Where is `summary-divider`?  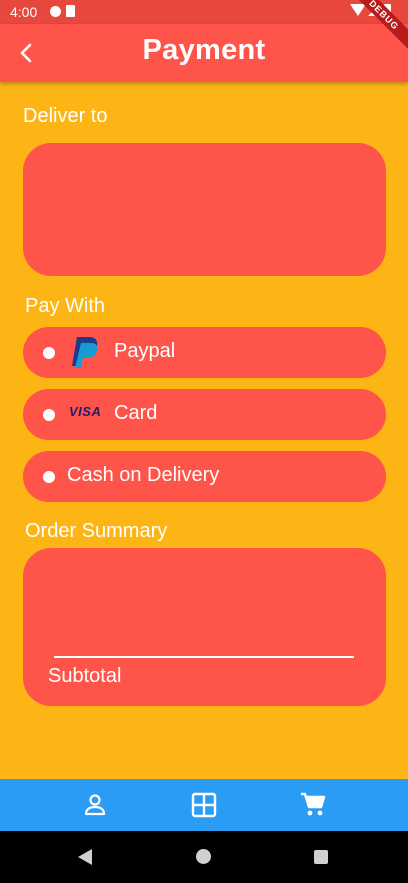
summary-divider is located at coordinates (204, 657).